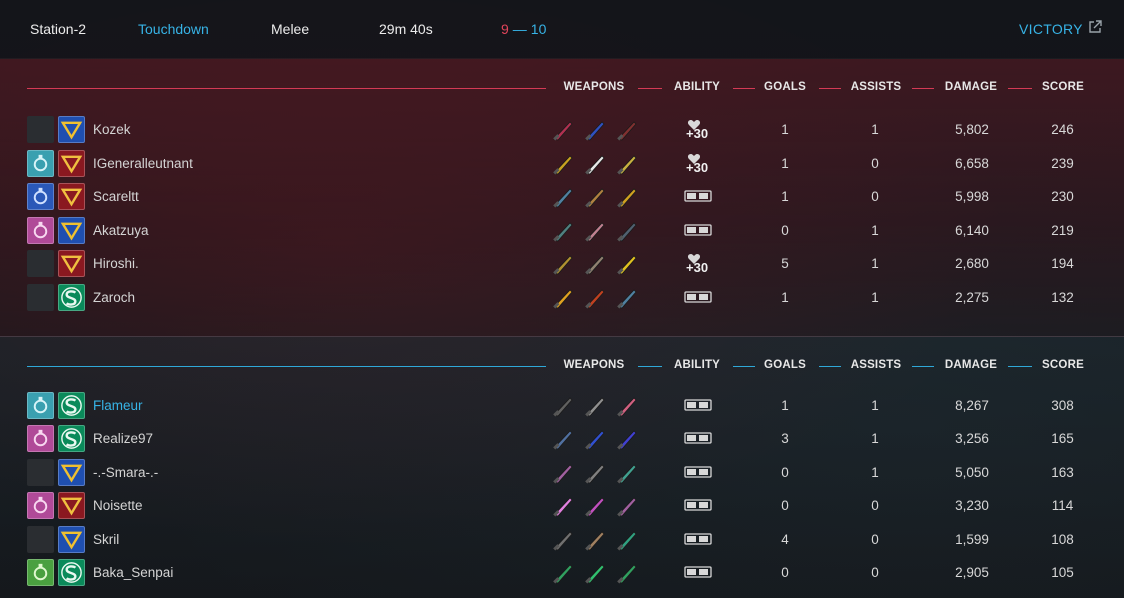  I want to click on player-name: Kozek, so click(112, 129).